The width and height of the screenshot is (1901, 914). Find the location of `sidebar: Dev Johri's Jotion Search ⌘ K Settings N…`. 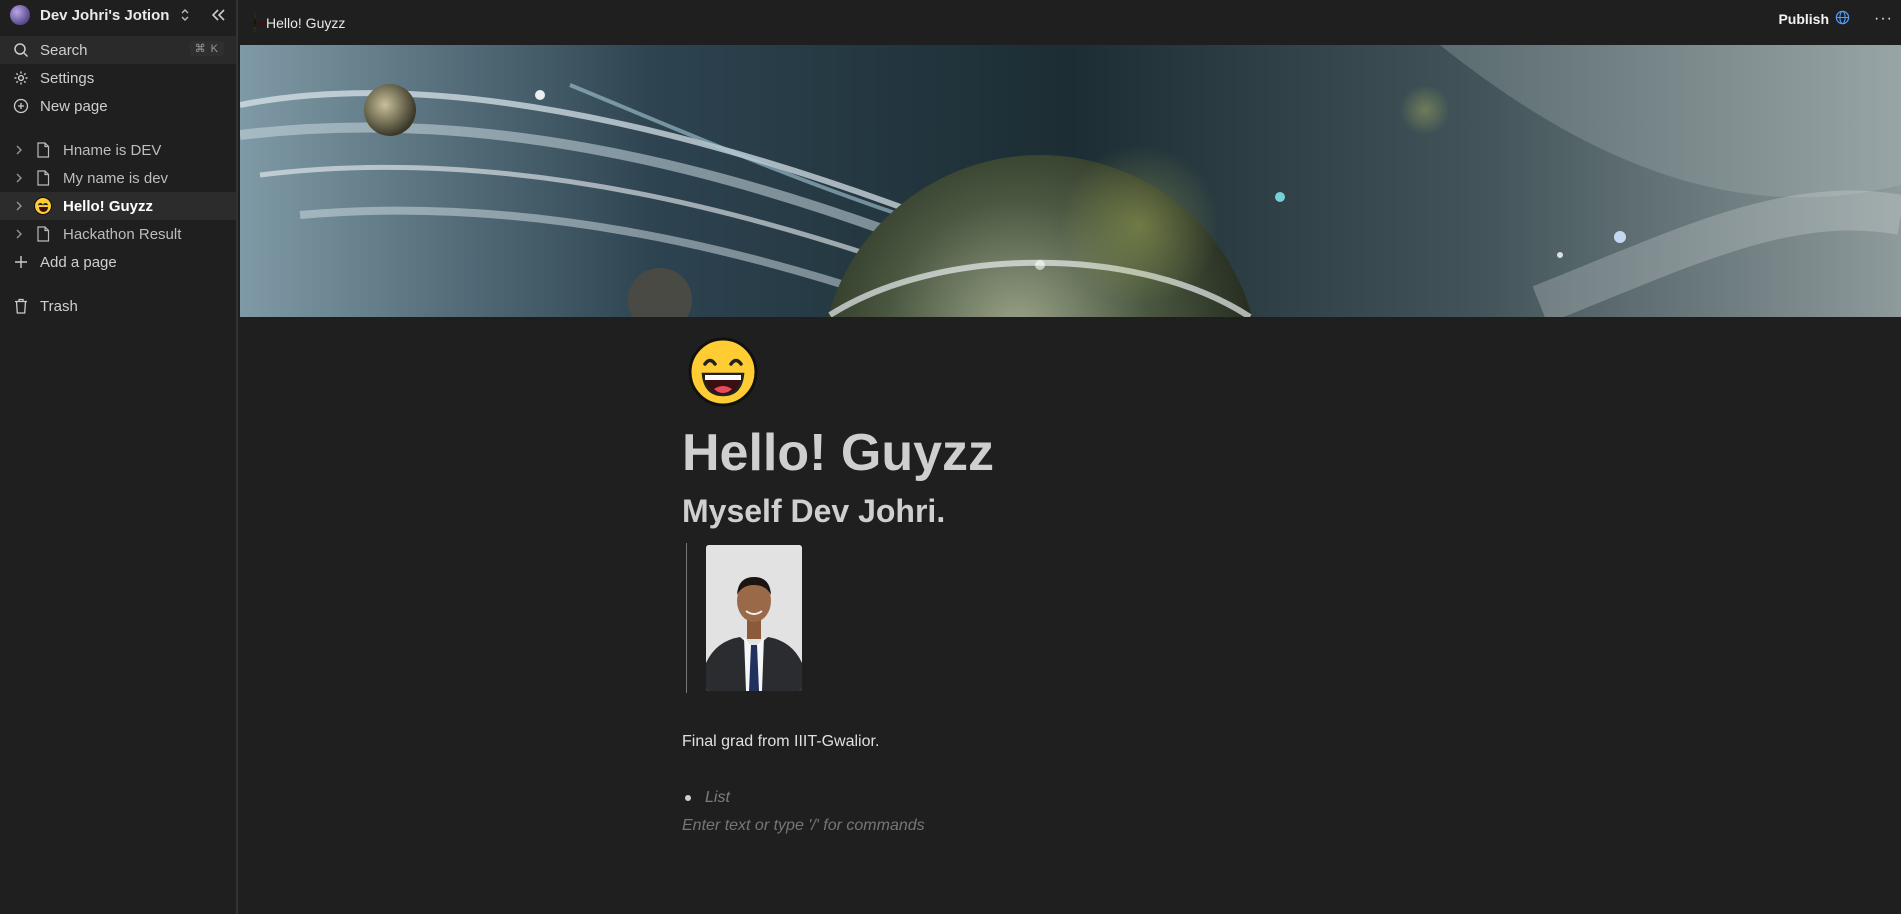

sidebar: Dev Johri's Jotion Search ⌘ K Settings N… is located at coordinates (119, 457).